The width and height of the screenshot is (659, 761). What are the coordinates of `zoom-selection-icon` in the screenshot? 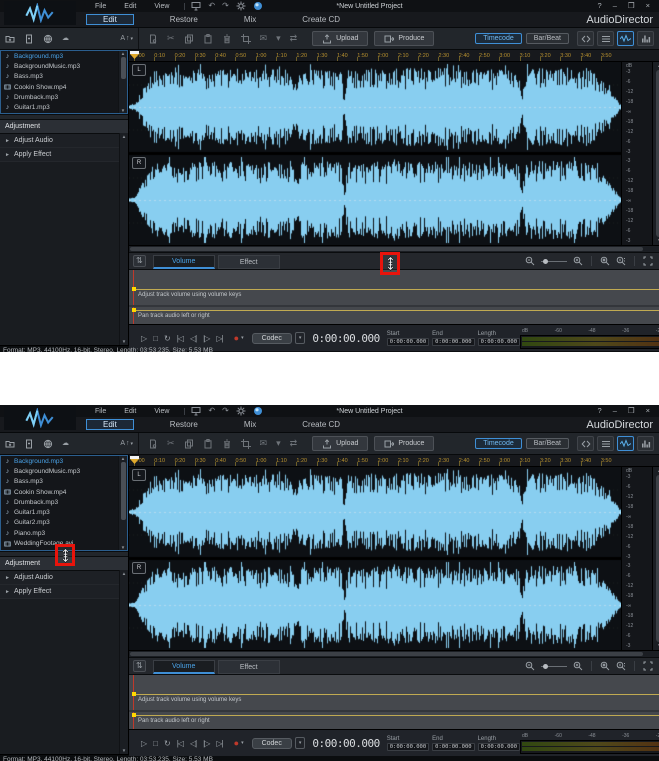 It's located at (621, 261).